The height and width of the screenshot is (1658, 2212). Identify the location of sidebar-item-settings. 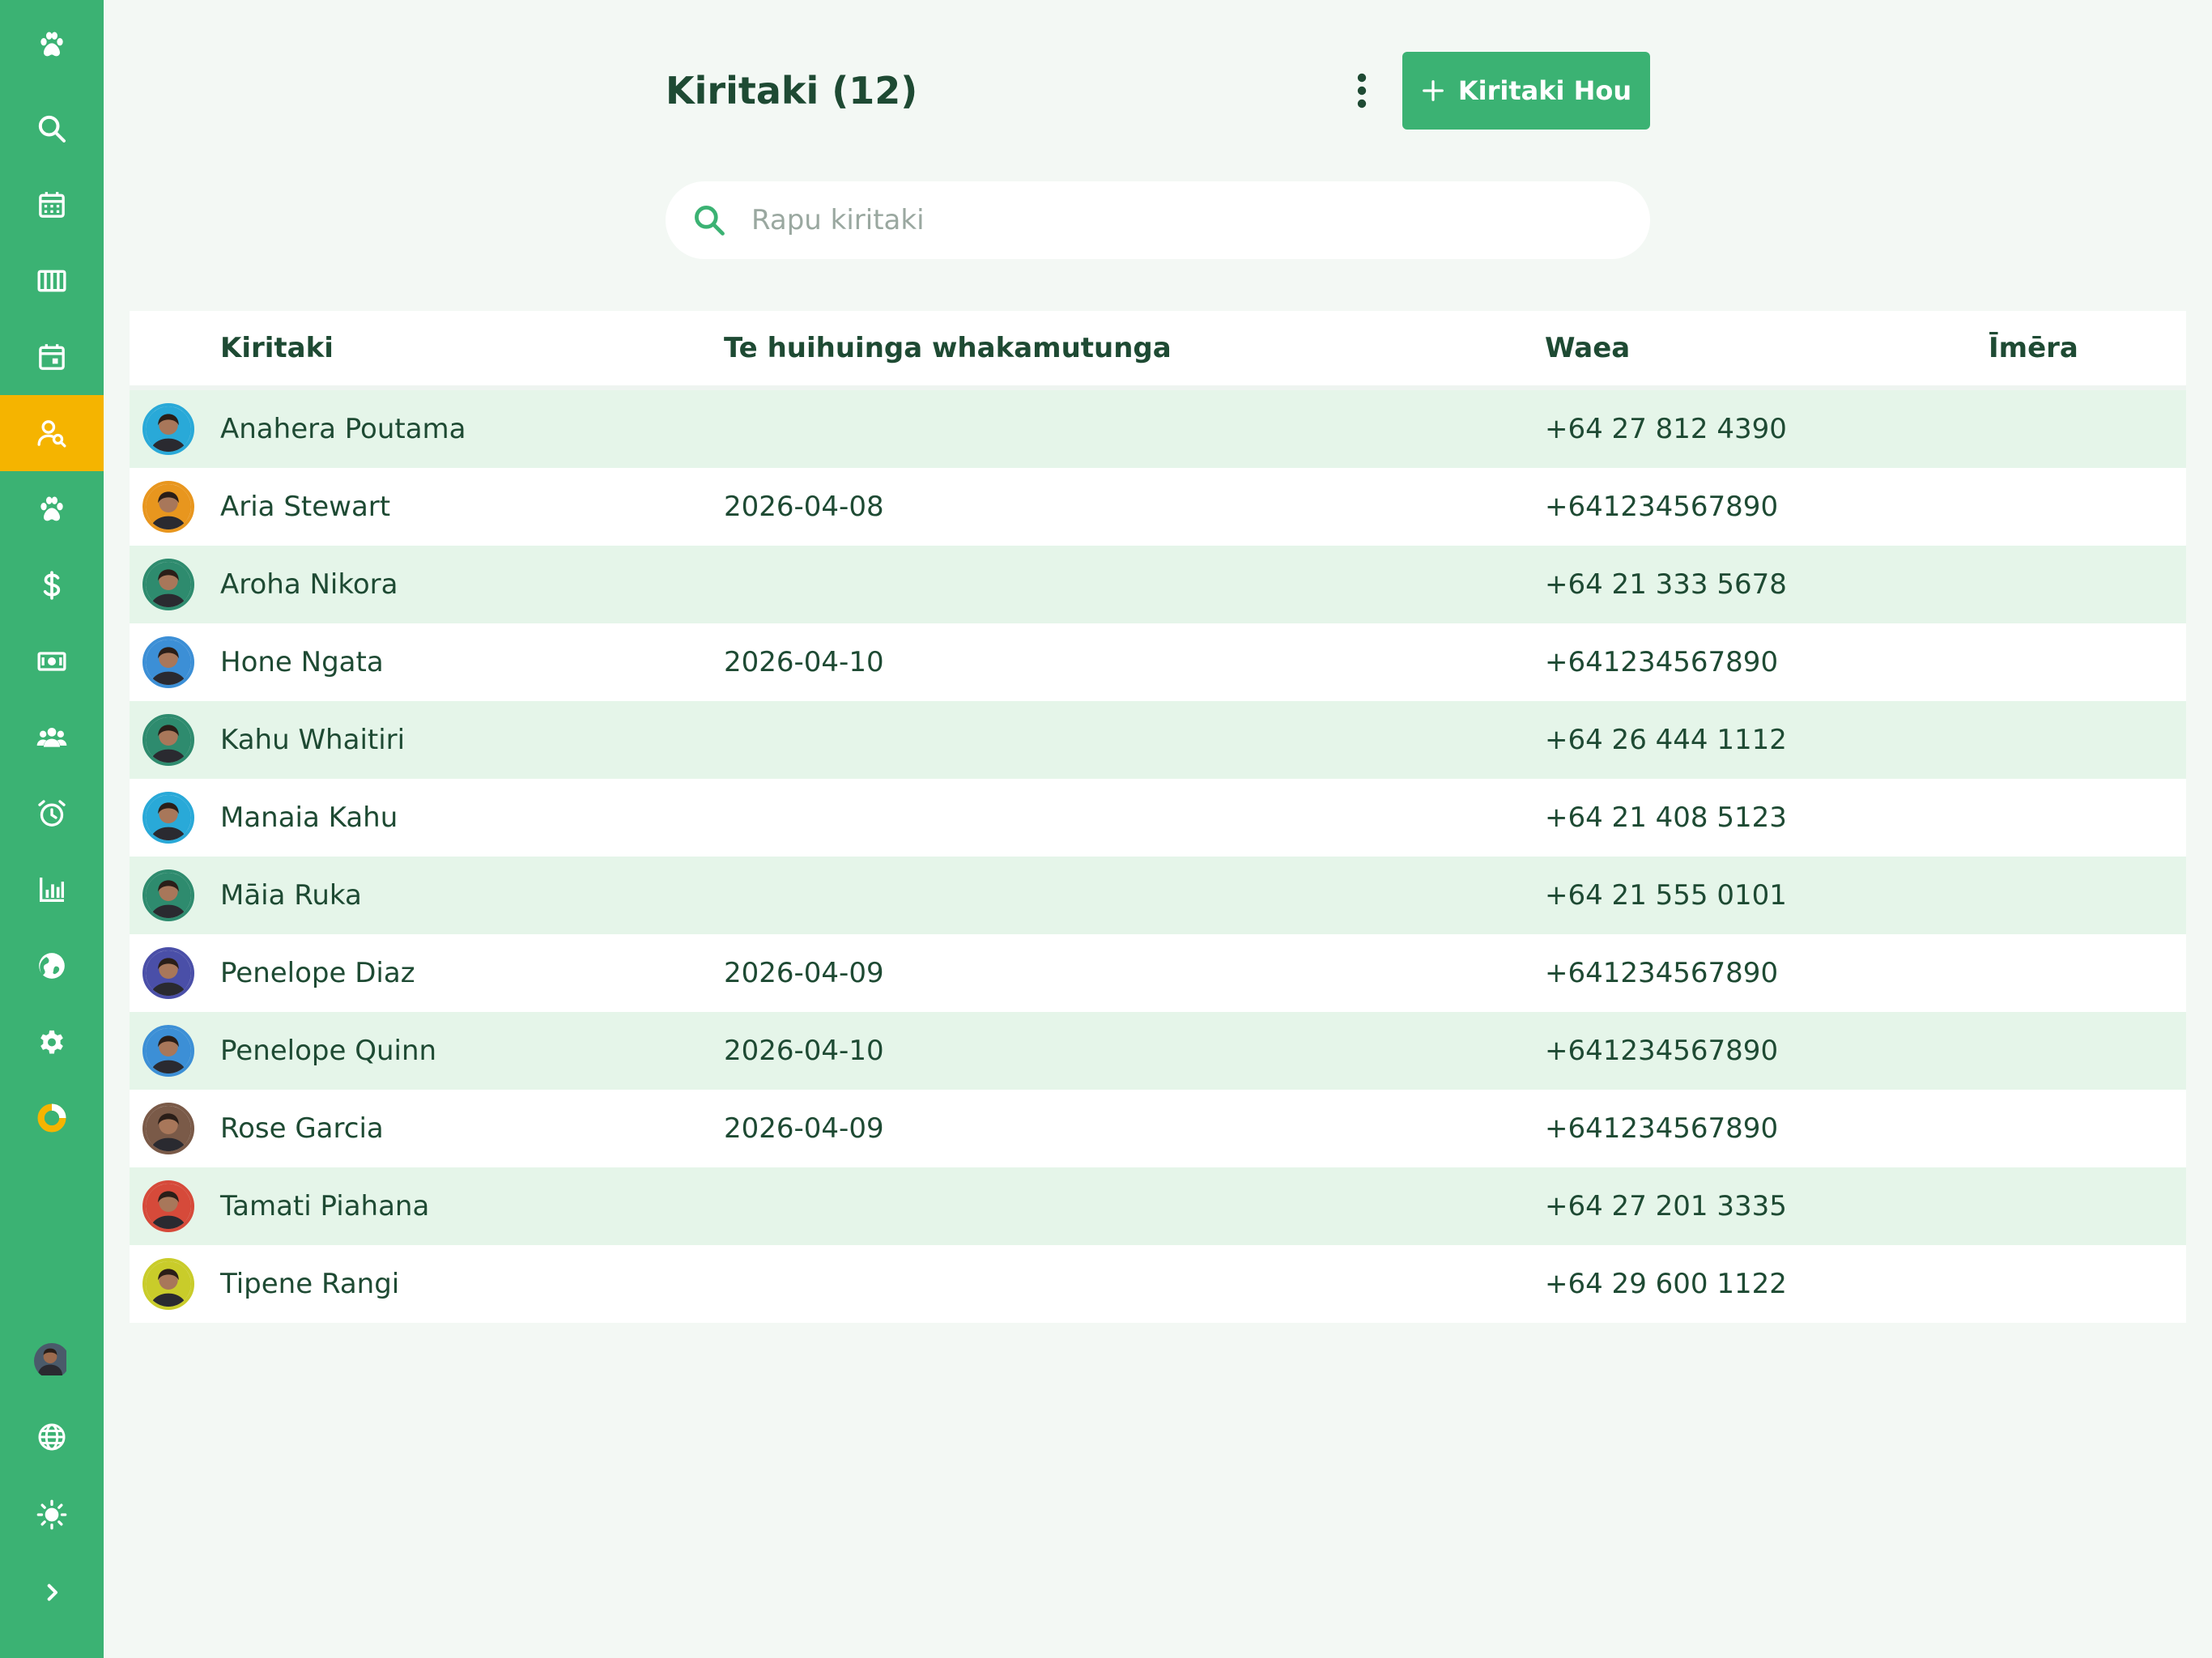
(52, 1042).